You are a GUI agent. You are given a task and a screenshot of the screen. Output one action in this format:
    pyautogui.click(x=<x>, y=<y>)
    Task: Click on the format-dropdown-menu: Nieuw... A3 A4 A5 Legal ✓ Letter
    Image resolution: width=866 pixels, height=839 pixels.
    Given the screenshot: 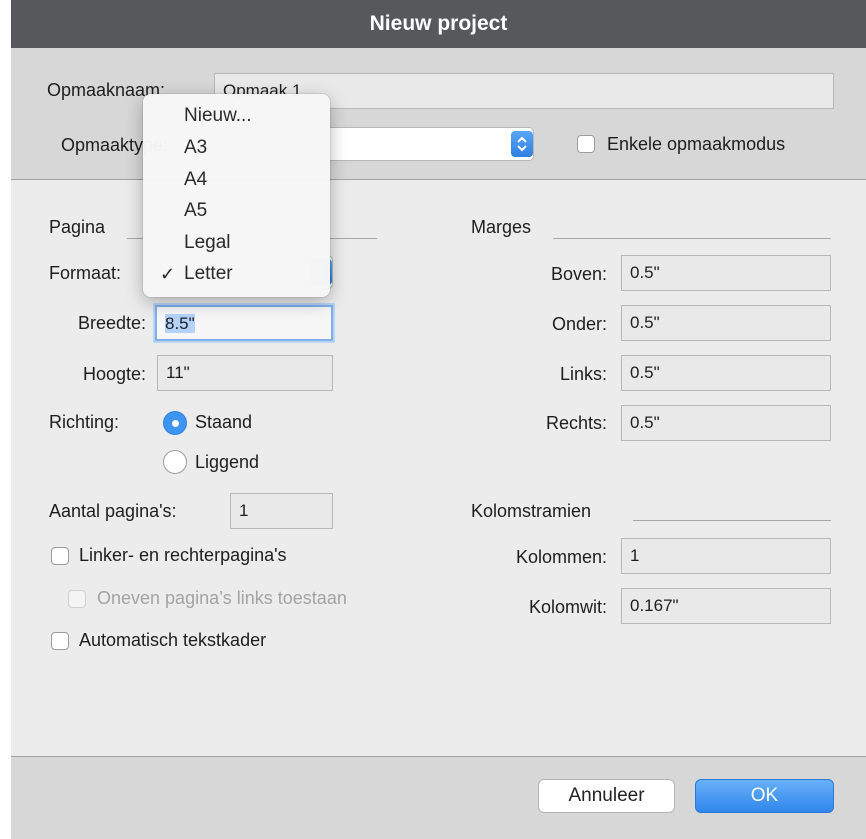 What is the action you would take?
    pyautogui.click(x=236, y=195)
    